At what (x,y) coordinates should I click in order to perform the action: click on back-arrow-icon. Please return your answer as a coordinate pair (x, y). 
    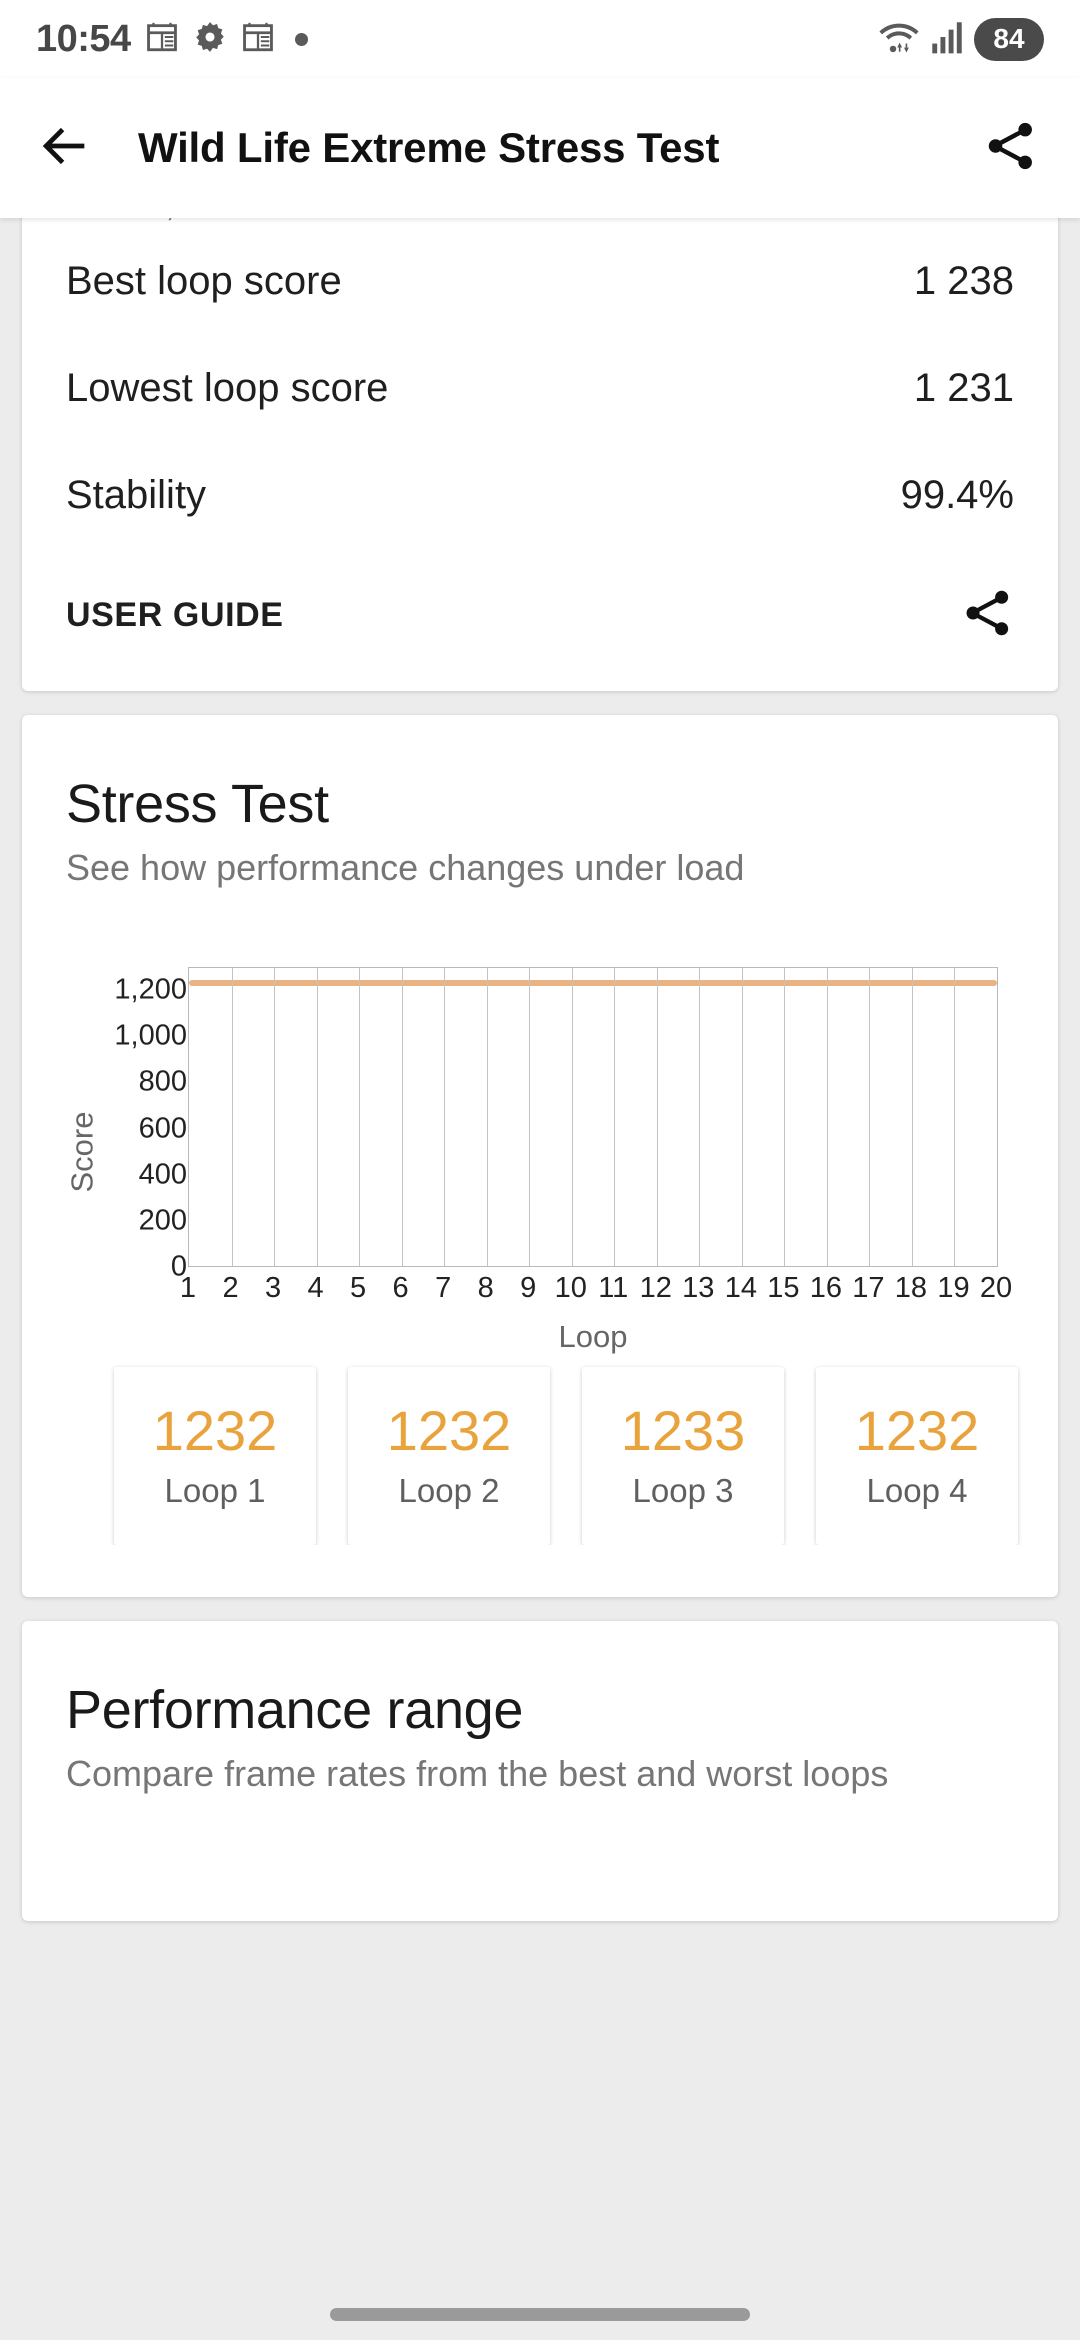
    Looking at the image, I should click on (65, 148).